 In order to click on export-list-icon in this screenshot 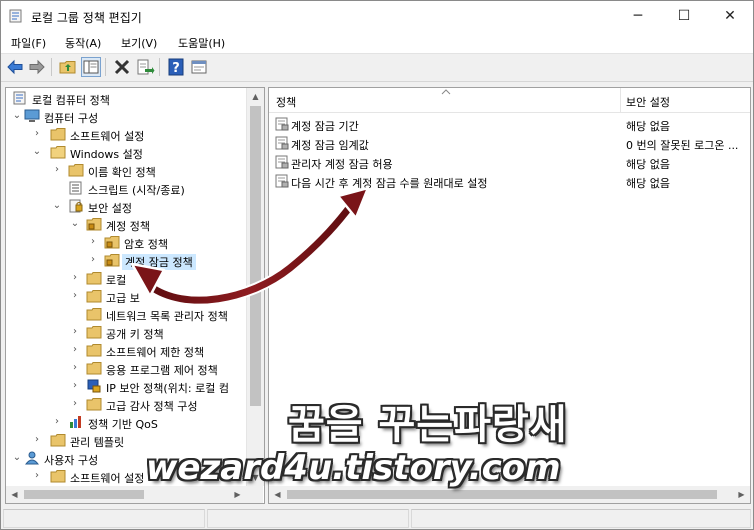, I will do `click(145, 67)`.